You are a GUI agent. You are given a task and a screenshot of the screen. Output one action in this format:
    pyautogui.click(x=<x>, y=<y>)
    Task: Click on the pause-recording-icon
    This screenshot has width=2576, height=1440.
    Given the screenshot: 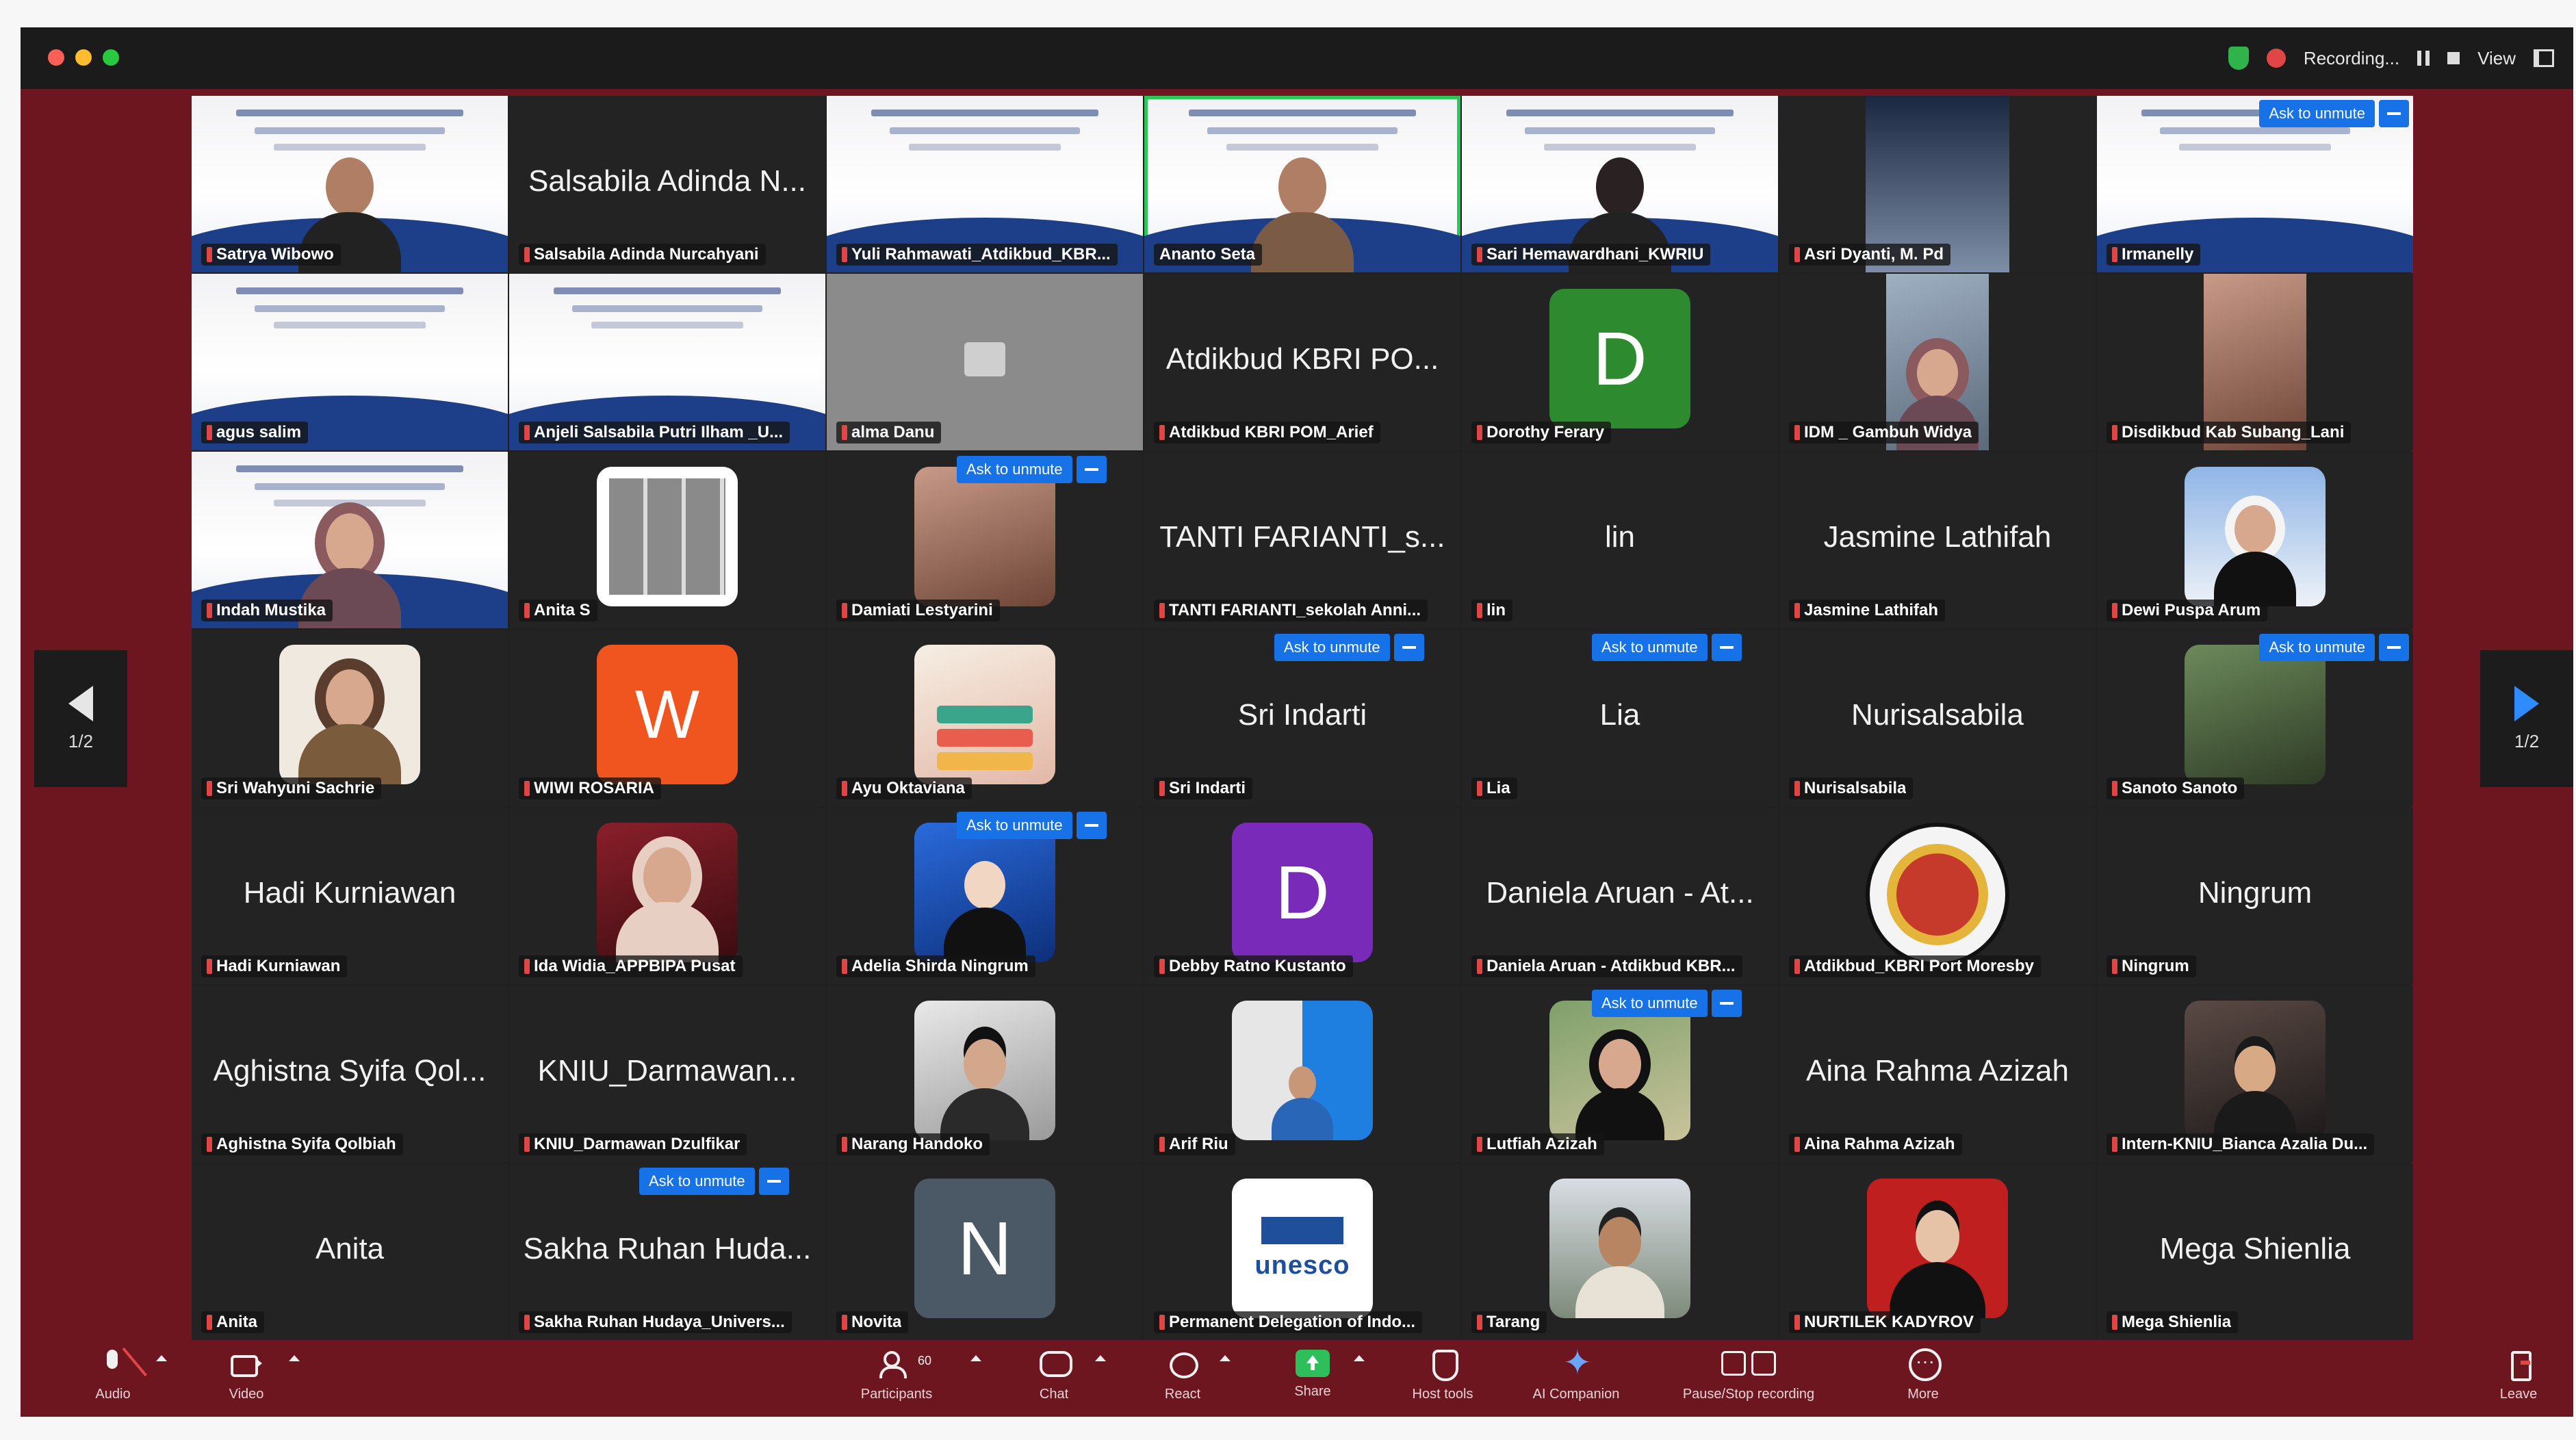 What is the action you would take?
    pyautogui.click(x=2423, y=58)
    